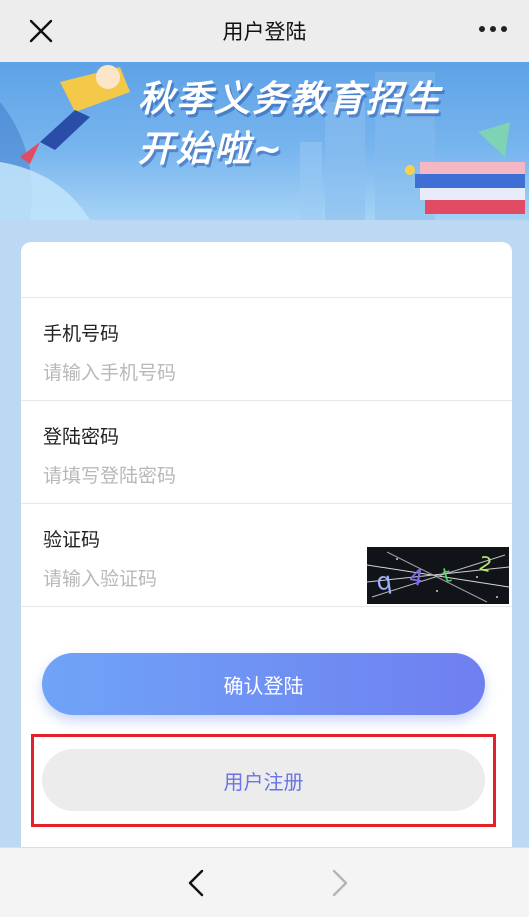 Image resolution: width=529 pixels, height=917 pixels. What do you see at coordinates (493, 29) in the screenshot?
I see `more-icon` at bounding box center [493, 29].